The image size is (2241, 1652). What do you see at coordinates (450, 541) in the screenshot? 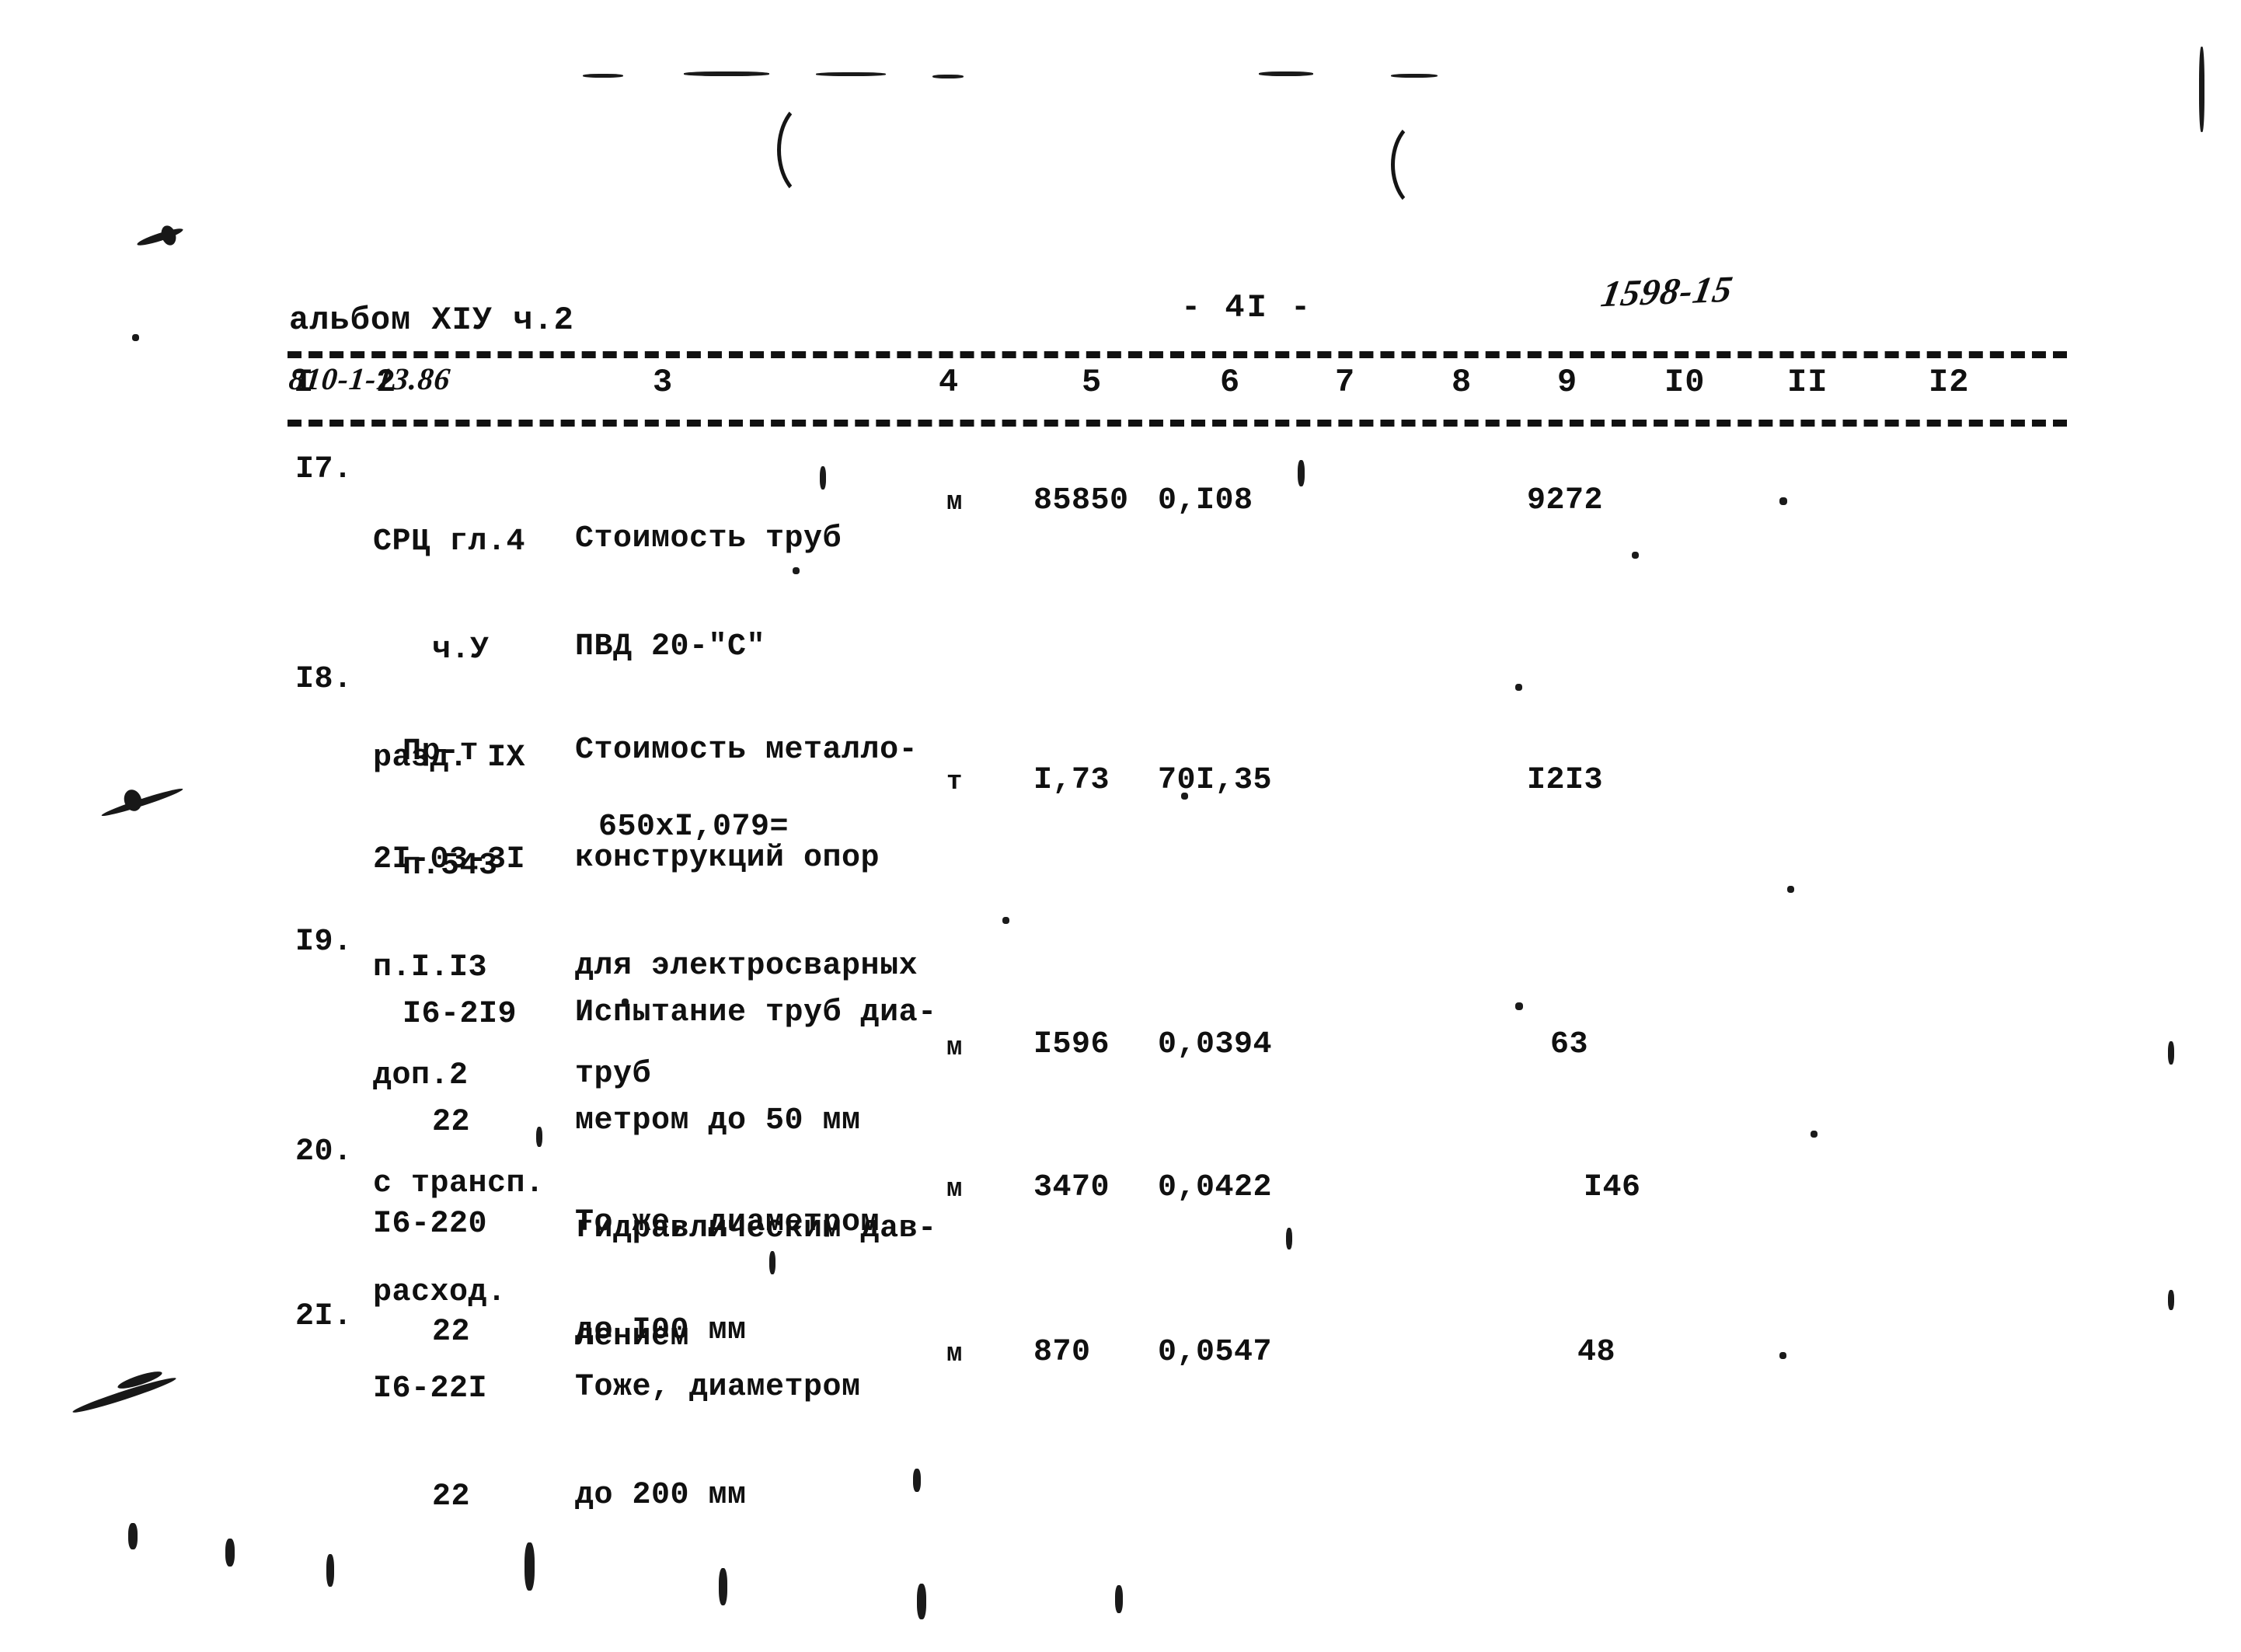
I see `code-line: СРЦ гл.4` at bounding box center [450, 541].